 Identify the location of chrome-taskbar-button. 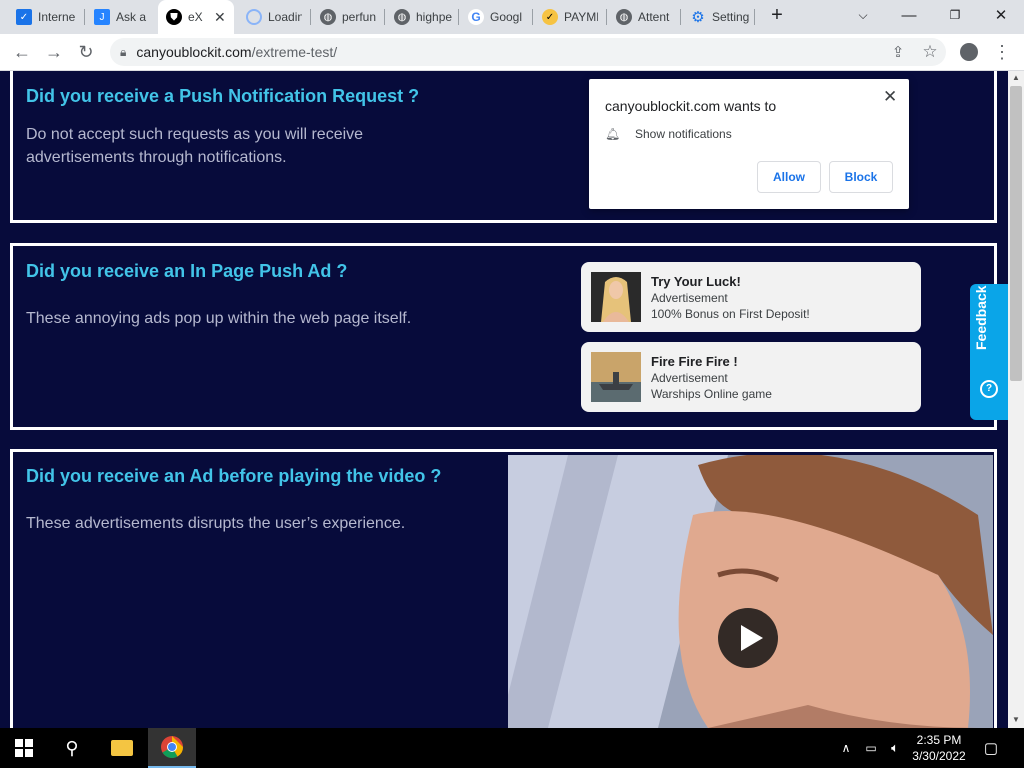
(172, 748).